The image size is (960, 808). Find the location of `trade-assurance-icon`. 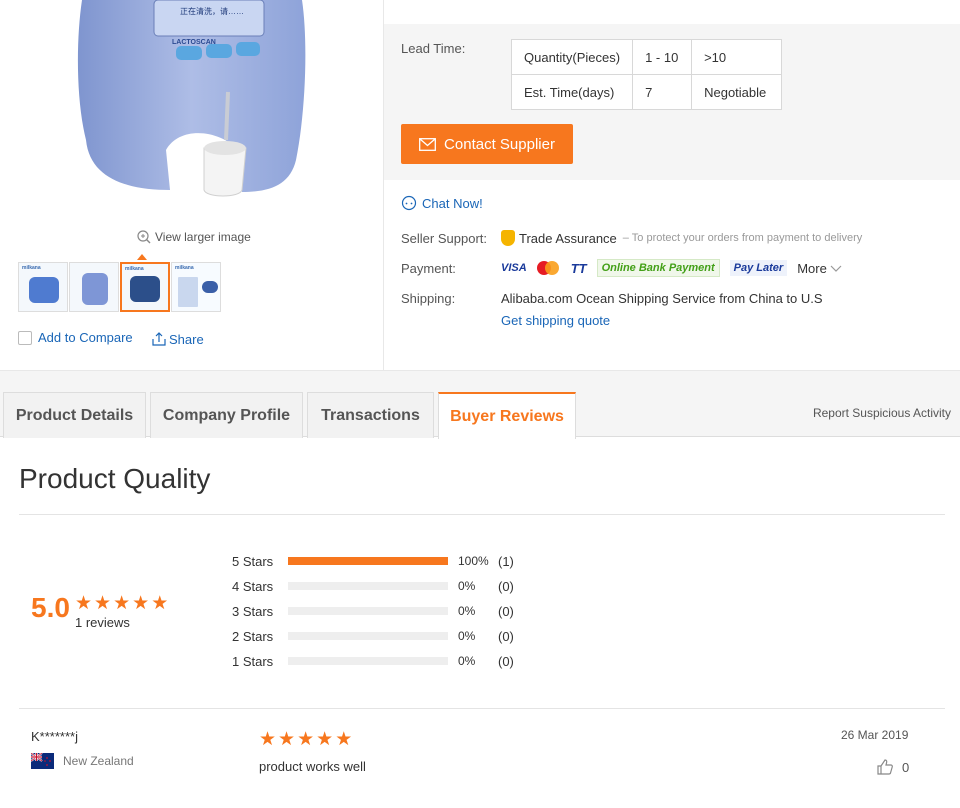

trade-assurance-icon is located at coordinates (508, 238).